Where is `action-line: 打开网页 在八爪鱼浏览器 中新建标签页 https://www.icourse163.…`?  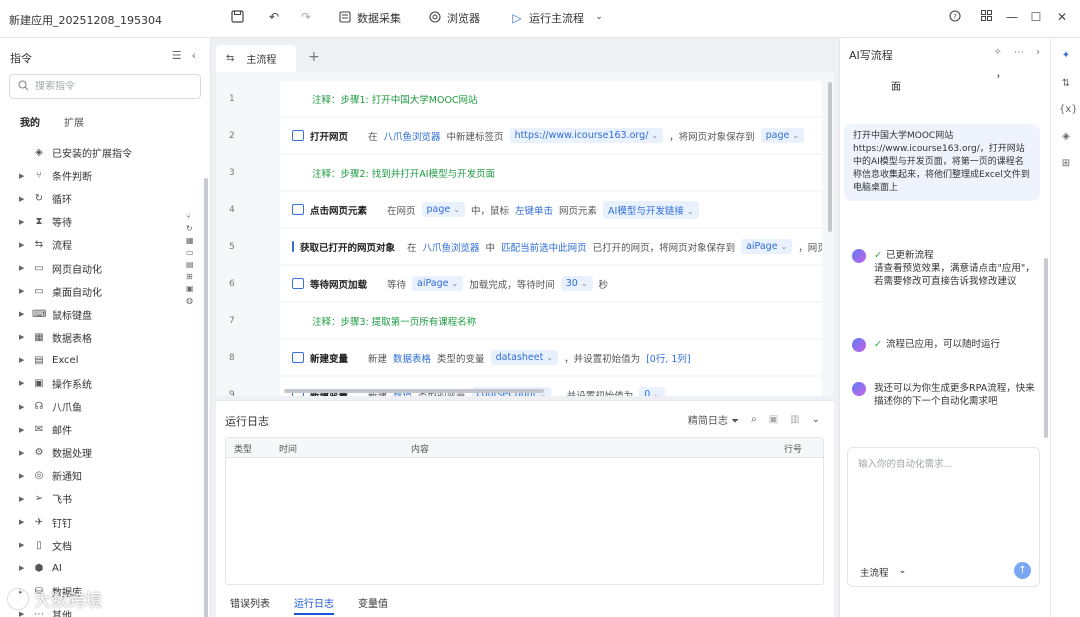
action-line: 打开网页 在八爪鱼浏览器 中新建标签页 https://www.icourse163.… is located at coordinates (551, 135).